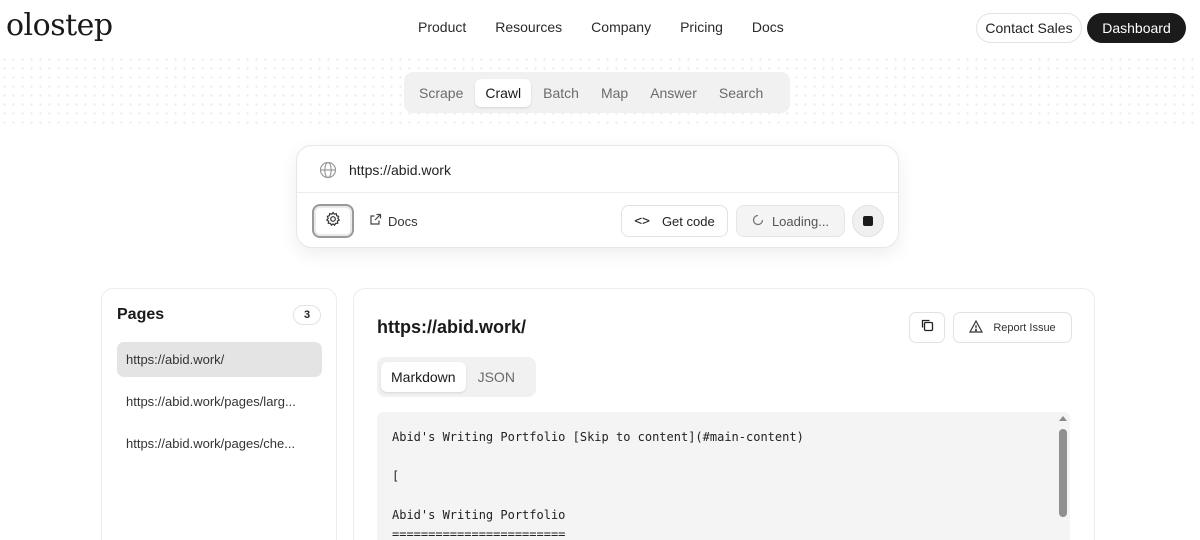 Image resolution: width=1200 pixels, height=540 pixels. I want to click on stop-icon, so click(868, 221).